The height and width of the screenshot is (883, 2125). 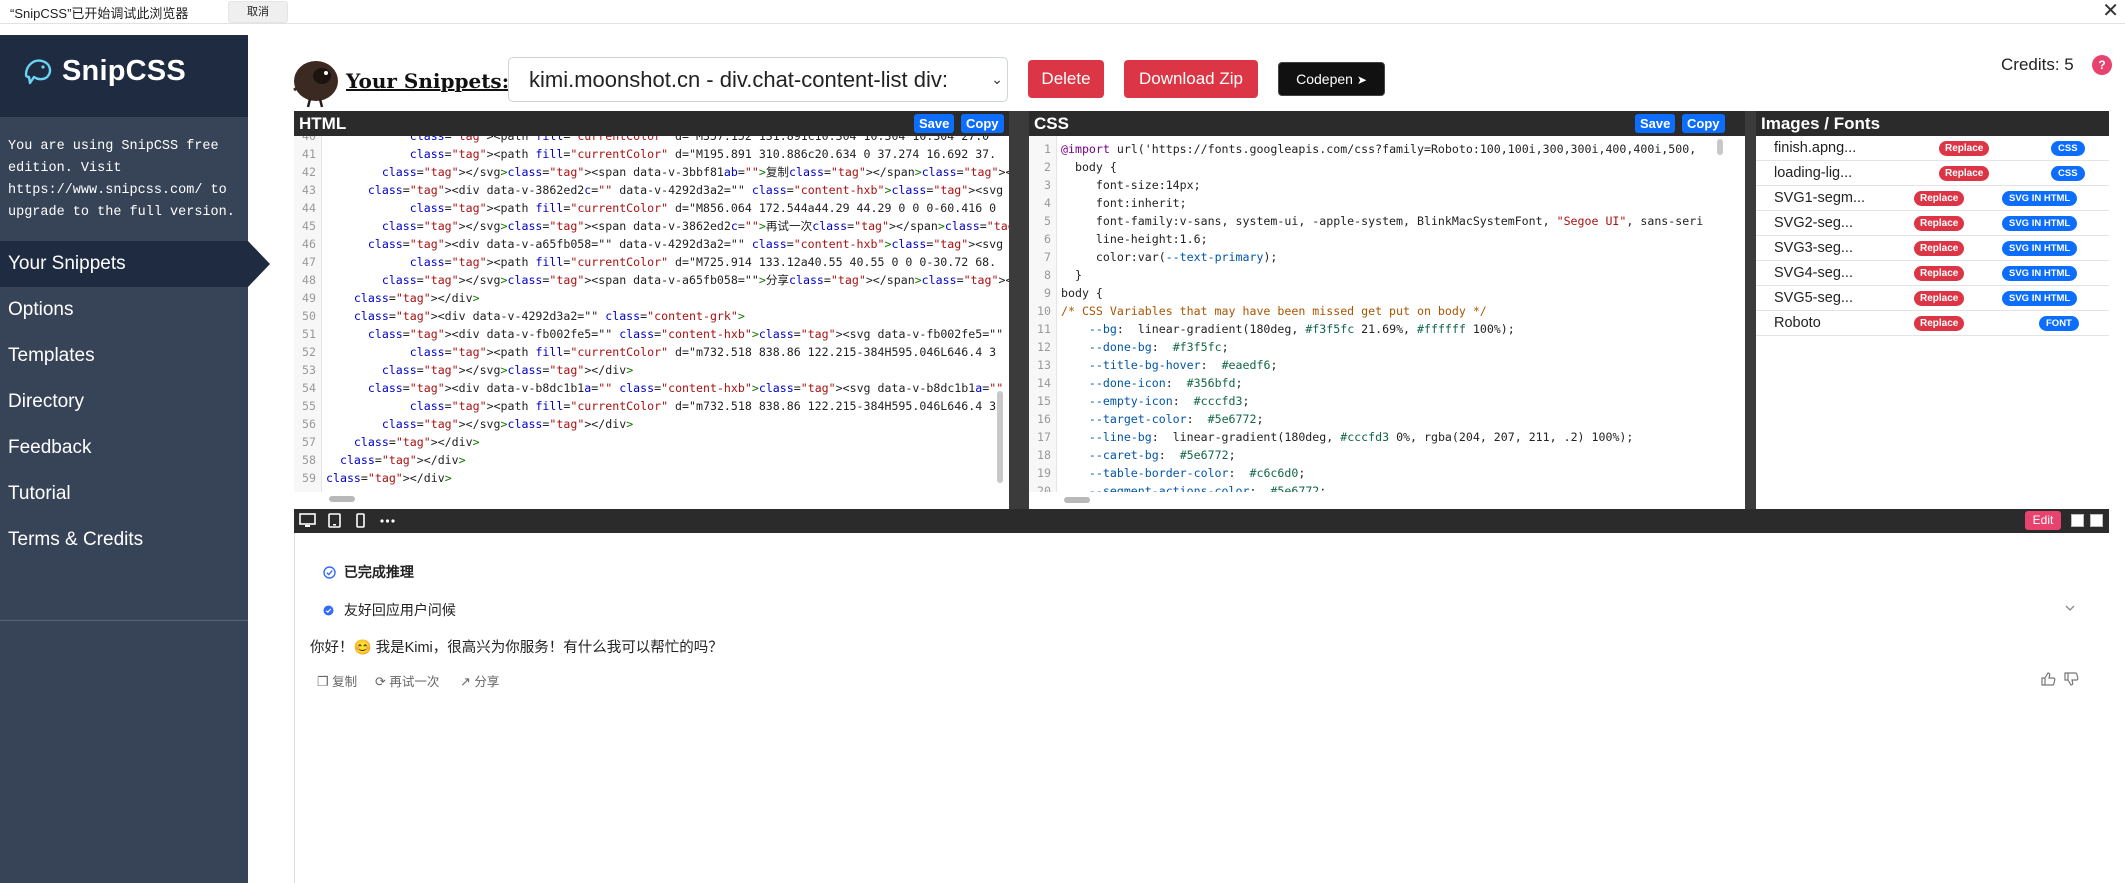 I want to click on sidebar-item-options: Options, so click(x=124, y=310).